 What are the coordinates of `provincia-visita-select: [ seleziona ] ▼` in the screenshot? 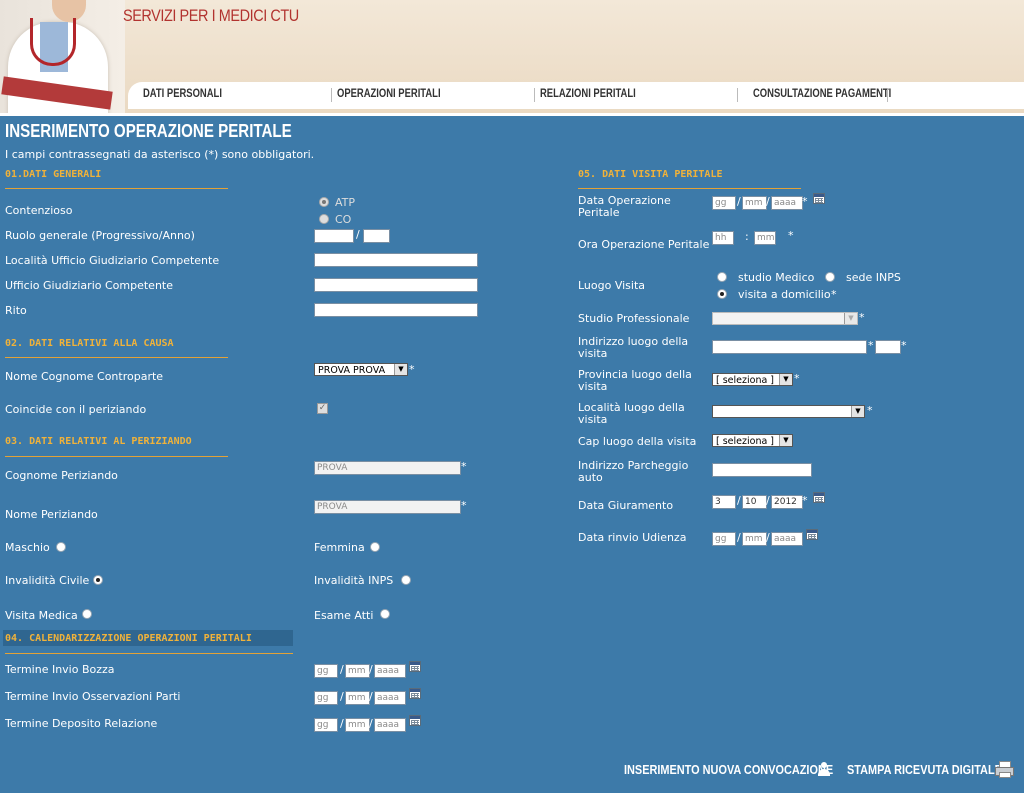 It's located at (752, 379).